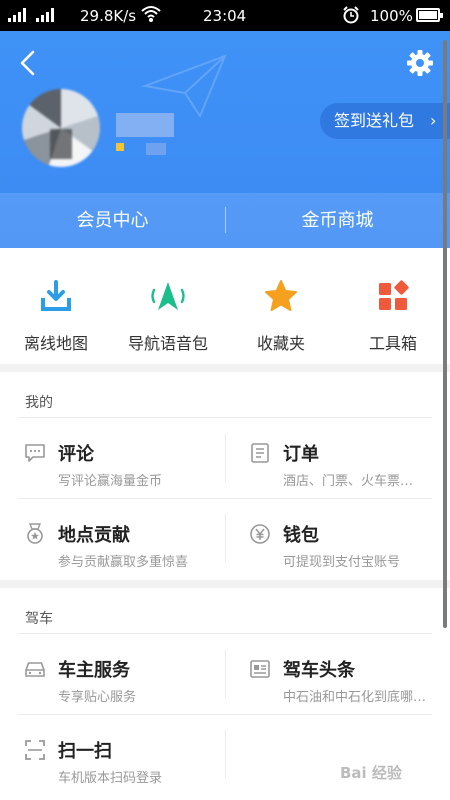 This screenshot has height=800, width=450. What do you see at coordinates (85, 751) in the screenshot?
I see `scan-title: 扫一扫` at bounding box center [85, 751].